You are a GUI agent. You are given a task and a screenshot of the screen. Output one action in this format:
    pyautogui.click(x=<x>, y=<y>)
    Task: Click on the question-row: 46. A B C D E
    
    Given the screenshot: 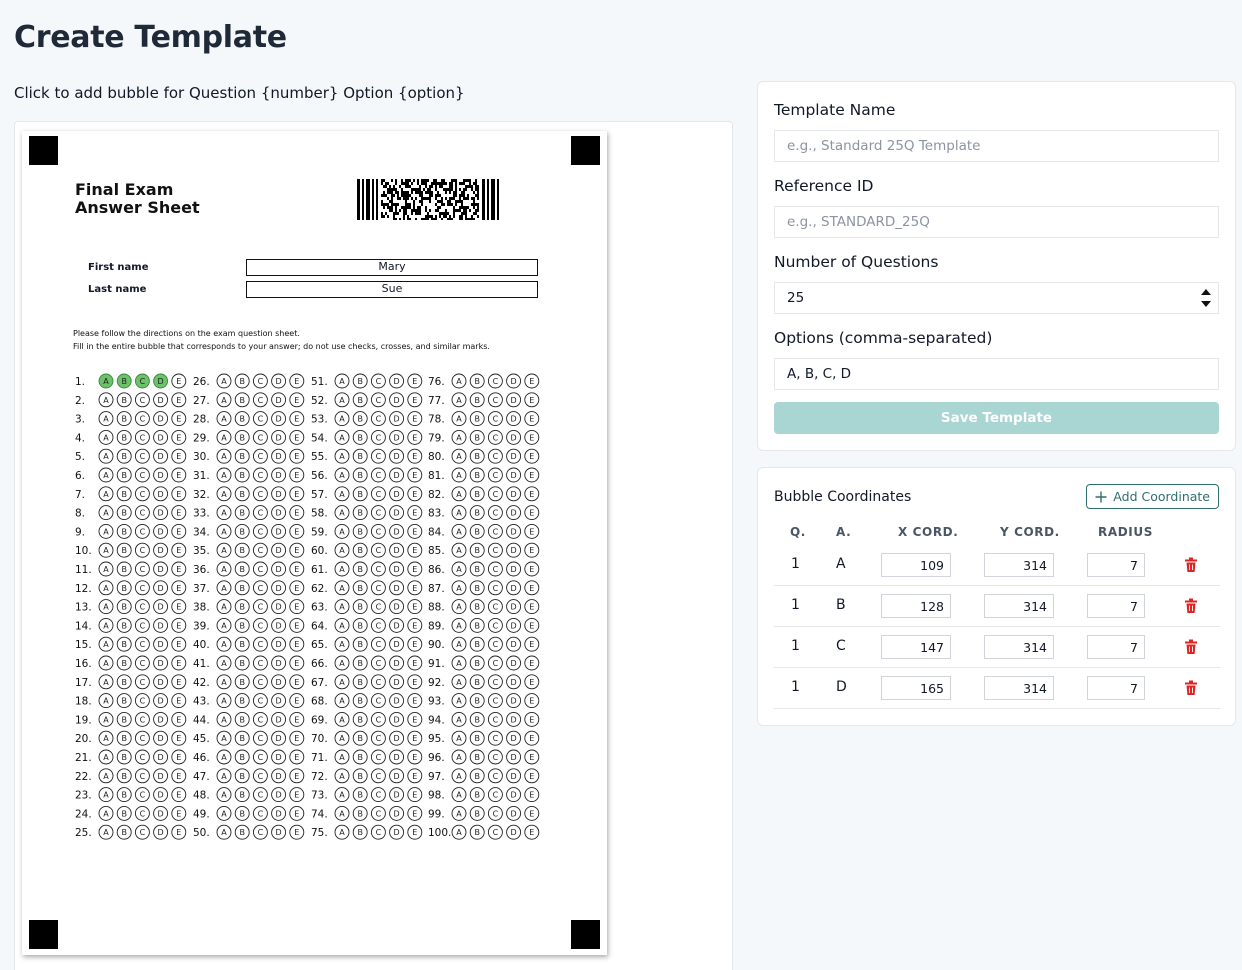 What is the action you would take?
    pyautogui.click(x=249, y=757)
    